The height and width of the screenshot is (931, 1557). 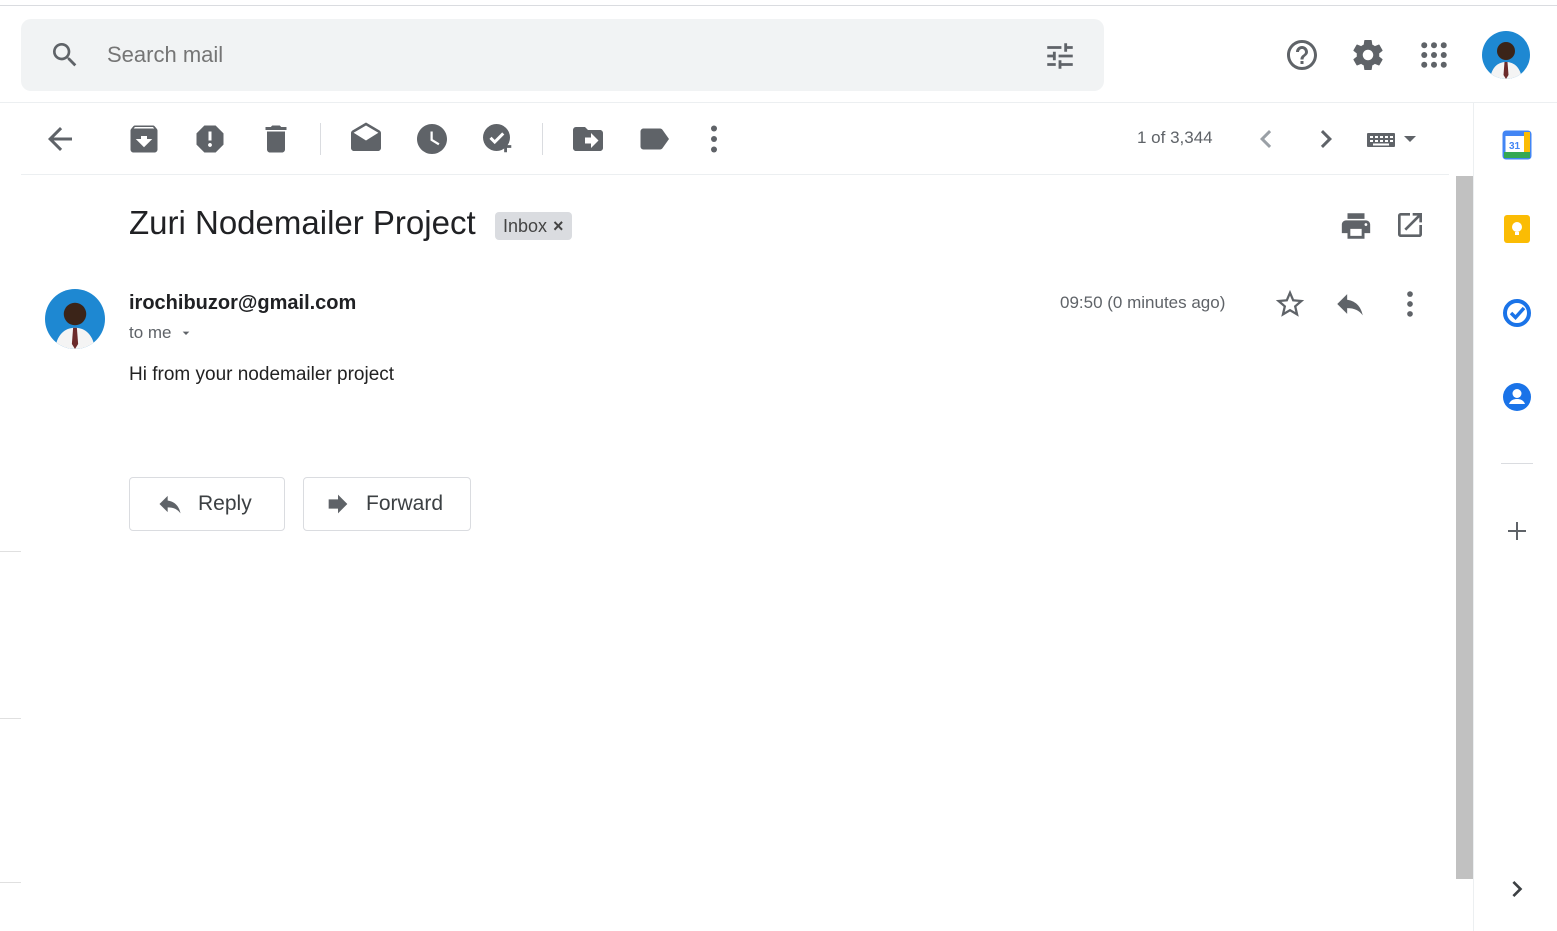 What do you see at coordinates (1517, 889) in the screenshot?
I see `show-side-panel-chevron-icon` at bounding box center [1517, 889].